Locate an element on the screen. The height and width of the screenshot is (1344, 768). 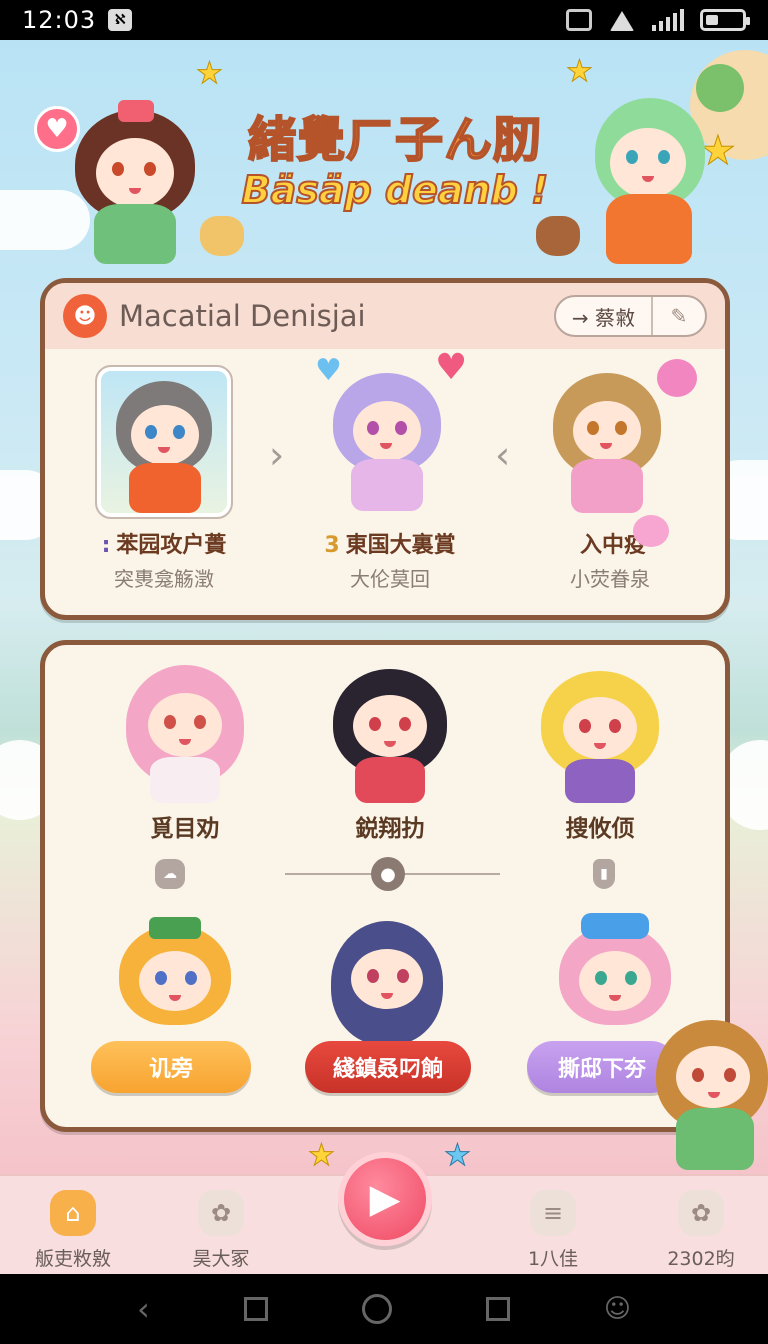
nfc-icon: ℵ is located at coordinates (120, 20).